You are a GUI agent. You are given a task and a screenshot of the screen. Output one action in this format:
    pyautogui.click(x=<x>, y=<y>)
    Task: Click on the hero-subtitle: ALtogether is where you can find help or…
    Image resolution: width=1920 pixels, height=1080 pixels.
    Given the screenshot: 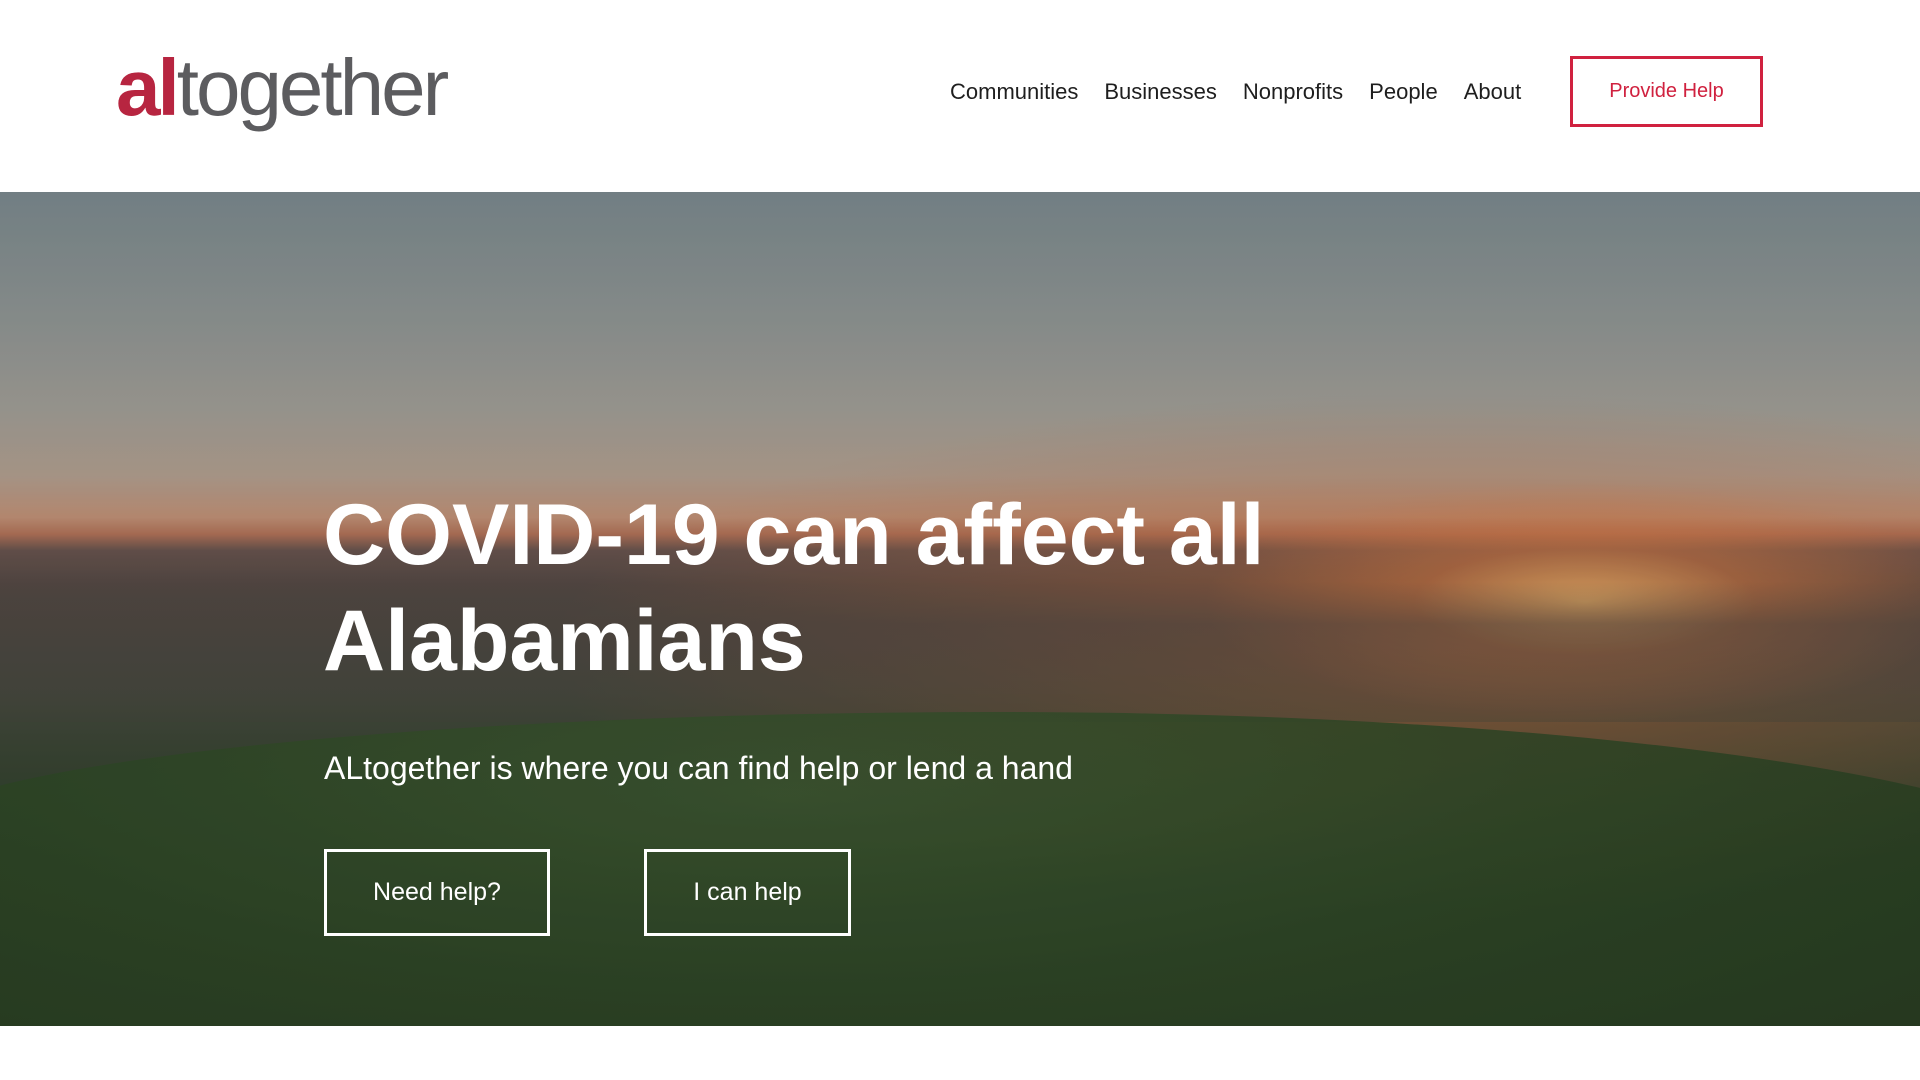 What is the action you would take?
    pyautogui.click(x=698, y=768)
    